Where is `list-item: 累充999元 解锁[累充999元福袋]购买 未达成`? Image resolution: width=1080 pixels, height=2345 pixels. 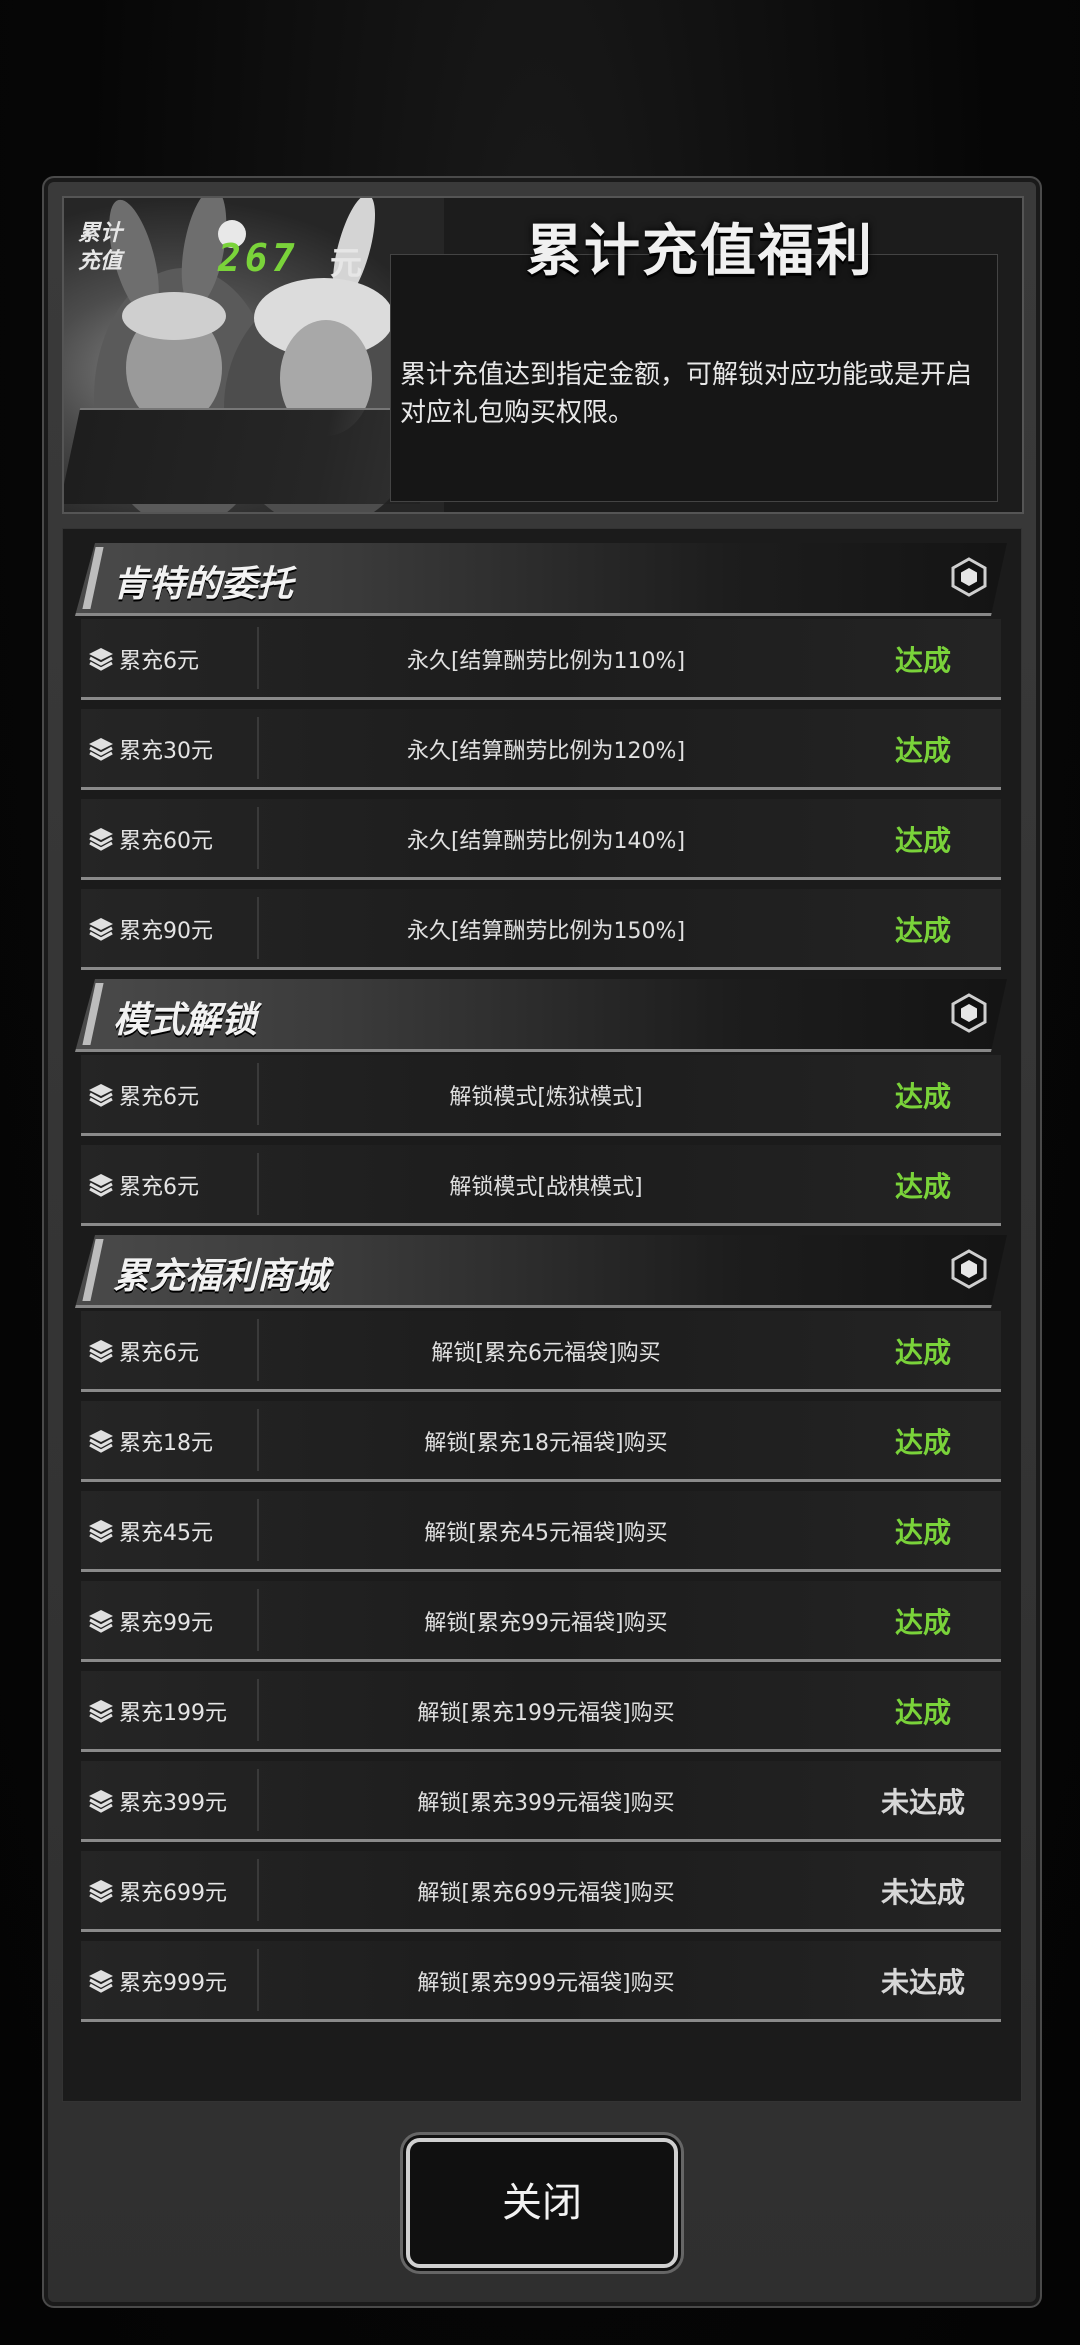
list-item: 累充999元 解锁[累充999元福袋]购买 未达成 is located at coordinates (541, 1981).